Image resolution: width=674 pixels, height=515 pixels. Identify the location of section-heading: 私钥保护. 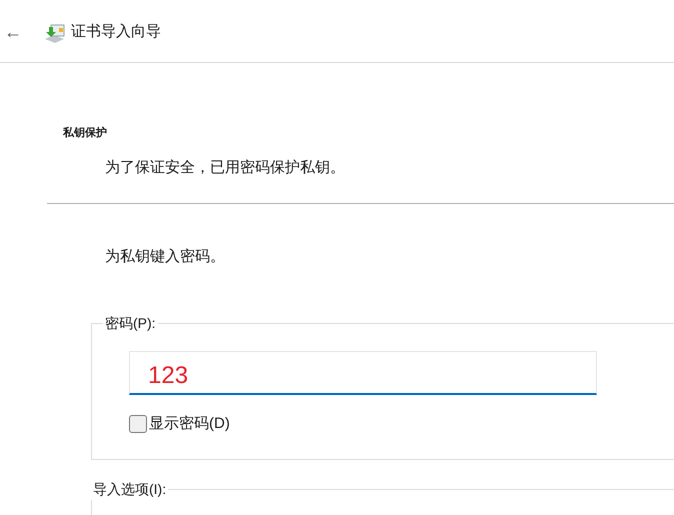
(85, 133).